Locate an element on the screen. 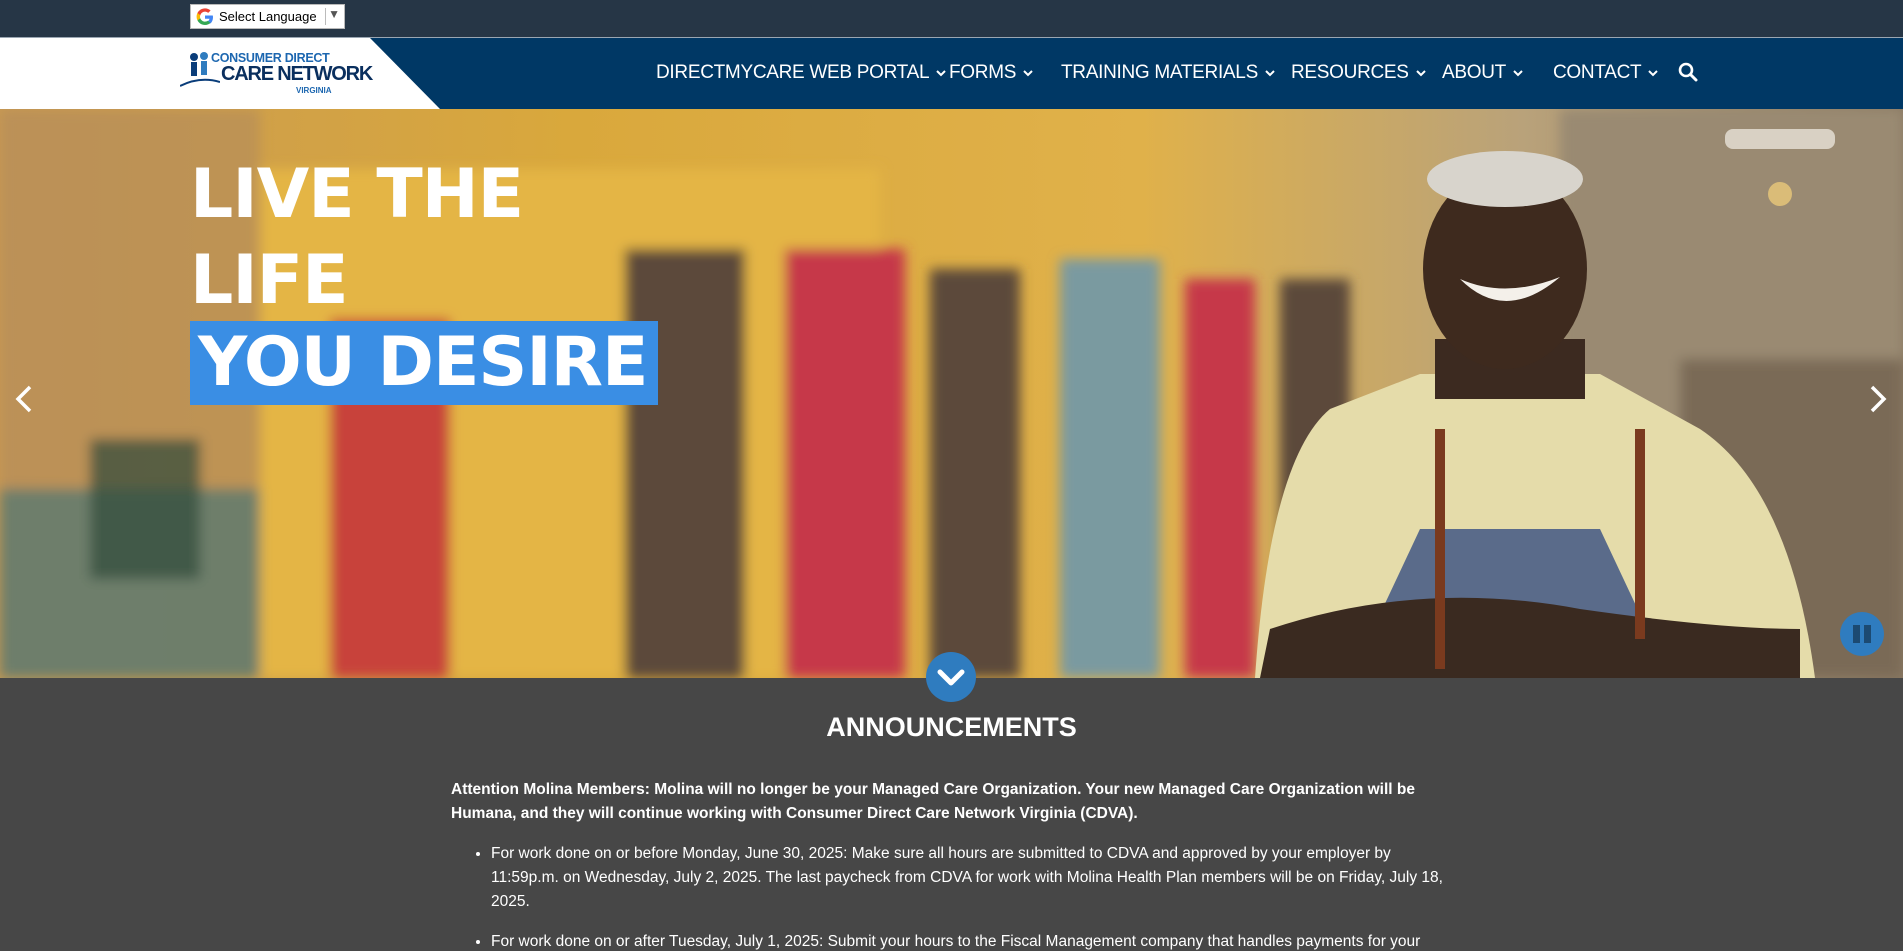 The image size is (1903, 951). logo-panel: CONSUMER DIRECT CARE NETWORK VIRGINIA is located at coordinates (220, 73).